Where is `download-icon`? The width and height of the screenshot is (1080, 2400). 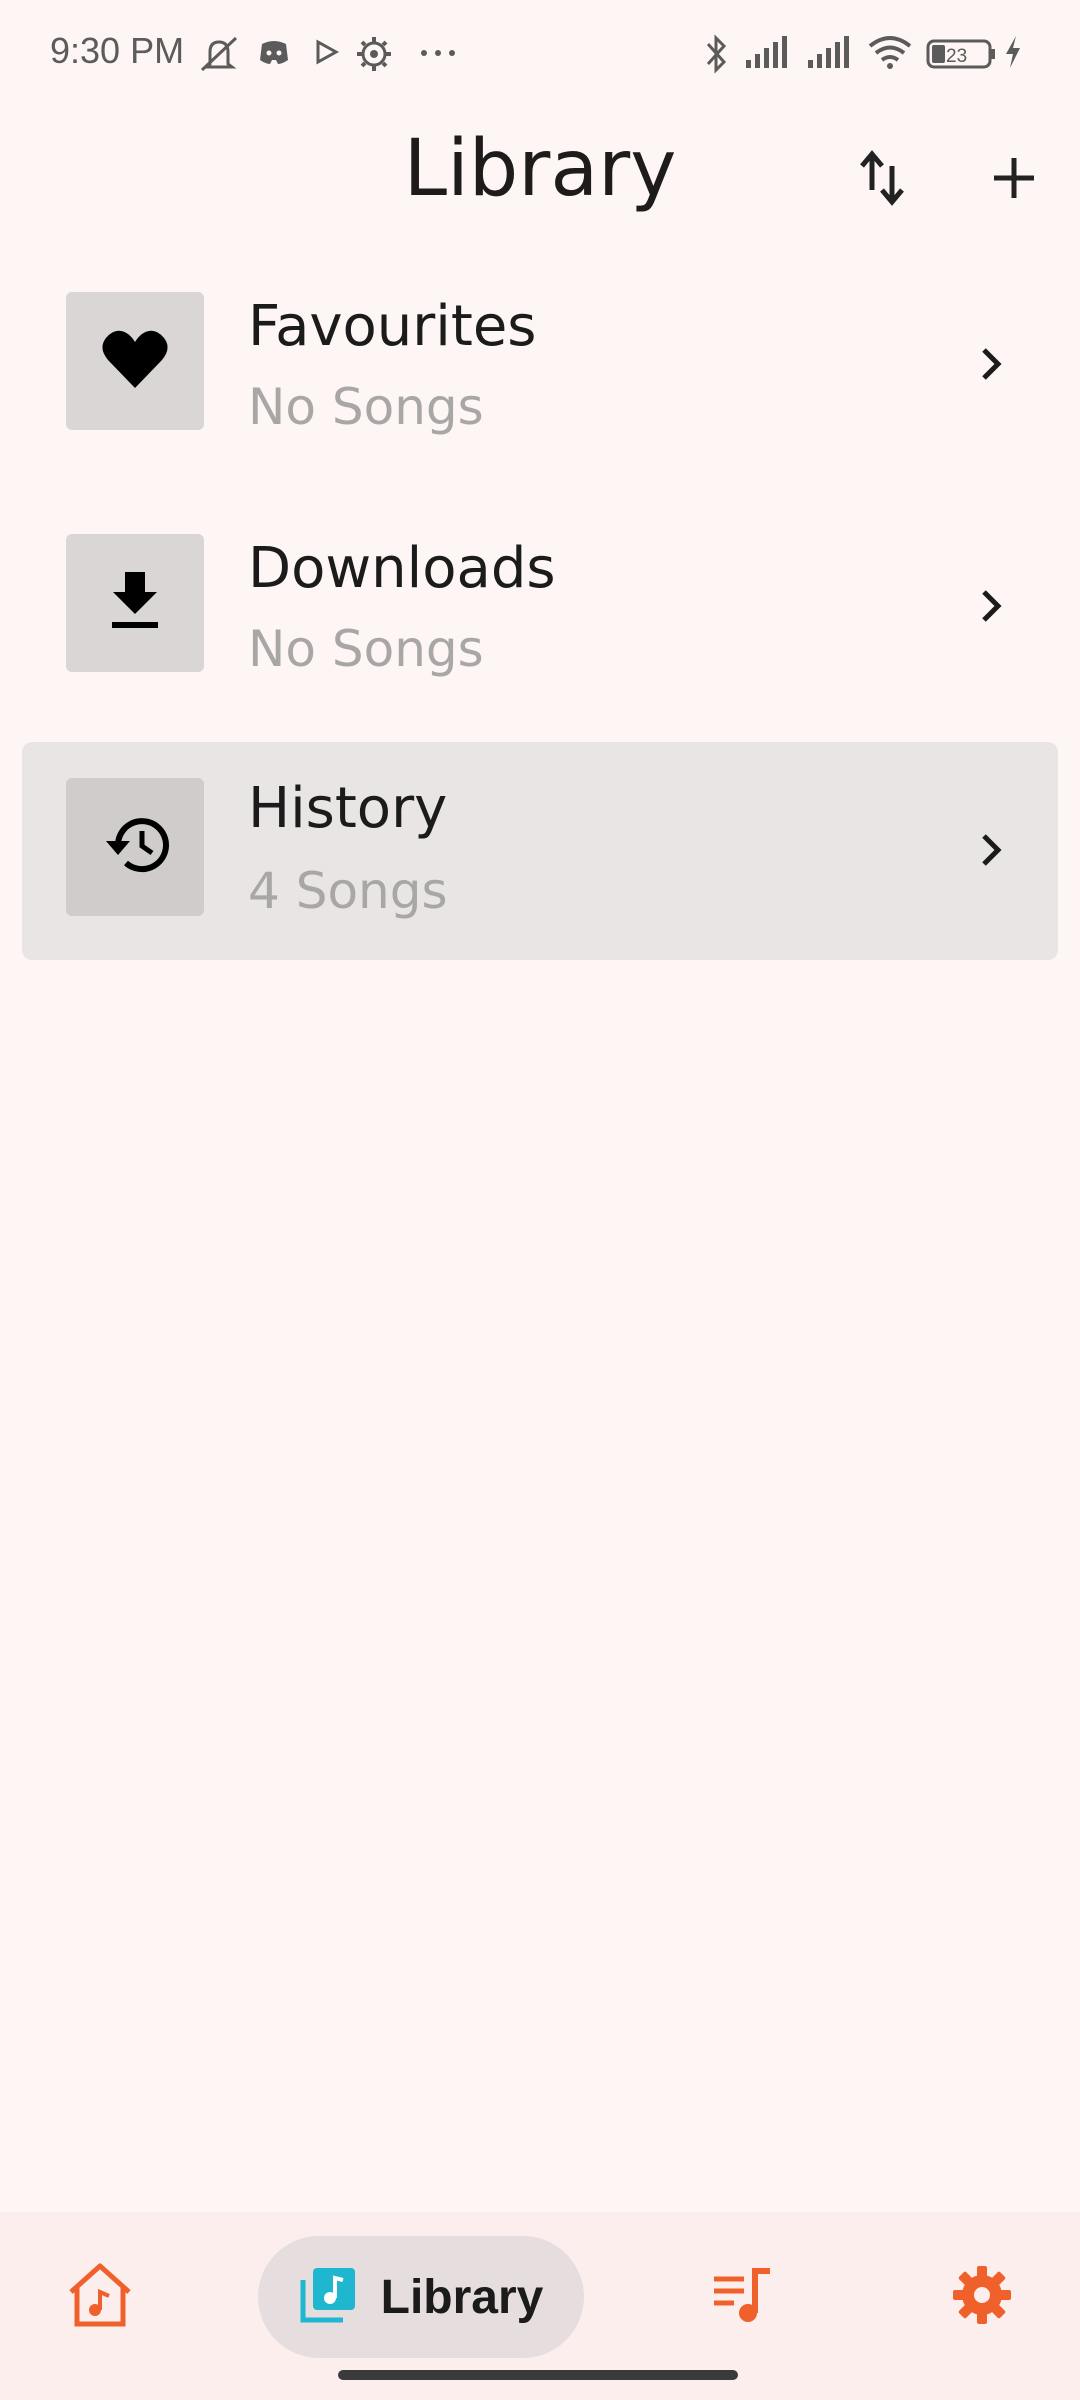
download-icon is located at coordinates (135, 603).